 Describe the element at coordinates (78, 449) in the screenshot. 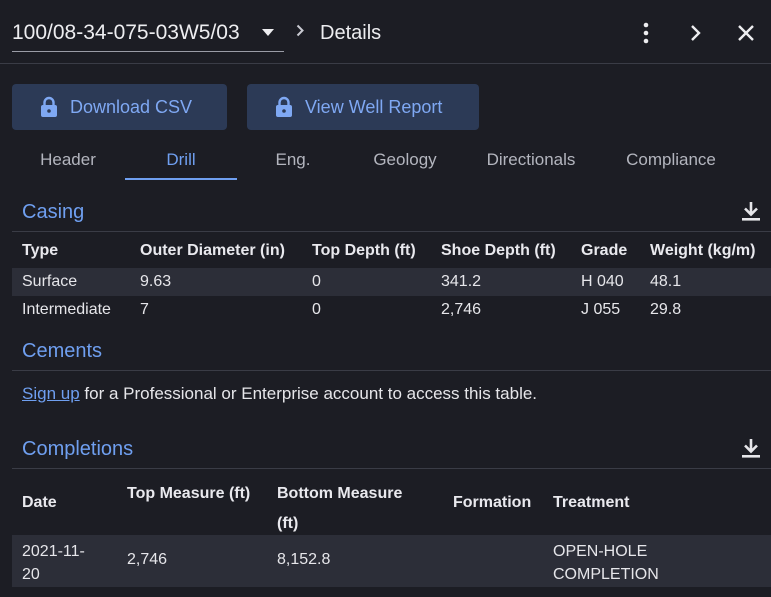

I see `completions-title: Completions` at that location.